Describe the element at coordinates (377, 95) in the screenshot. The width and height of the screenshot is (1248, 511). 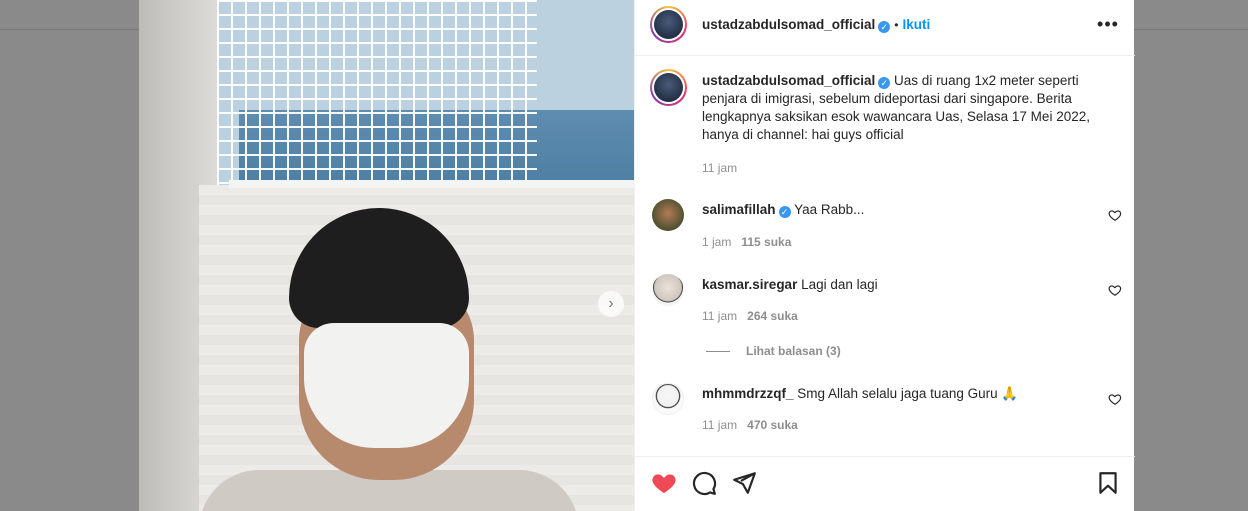
I see `photo-window-grid` at that location.